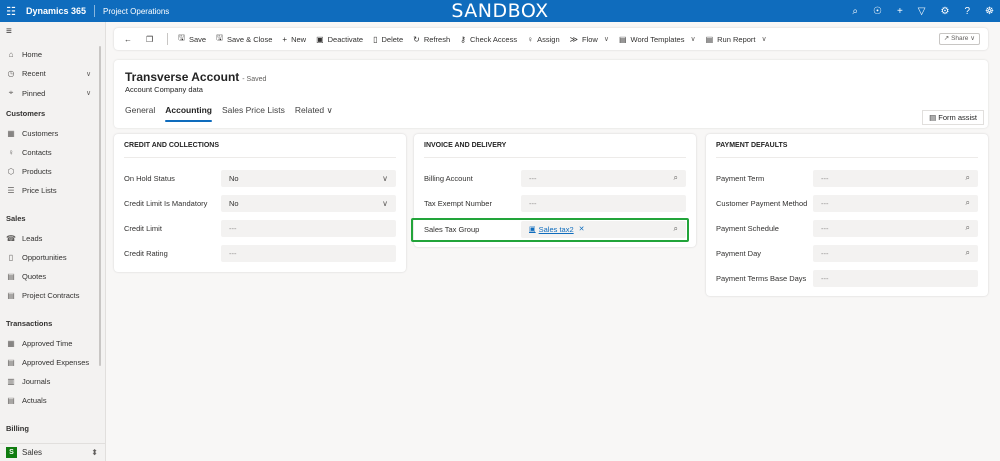 Image resolution: width=1000 pixels, height=461 pixels. Describe the element at coordinates (895, 253) in the screenshot. I see `payment-day-lookup: --- ⌕` at that location.